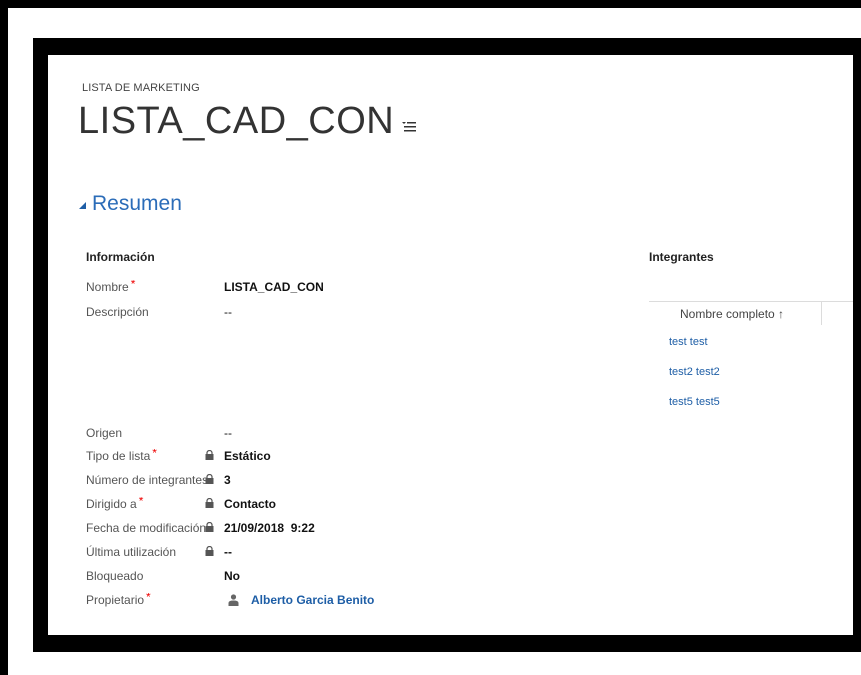  Describe the element at coordinates (115, 576) in the screenshot. I see `field-label-bloqueado: Bloqueado` at that location.